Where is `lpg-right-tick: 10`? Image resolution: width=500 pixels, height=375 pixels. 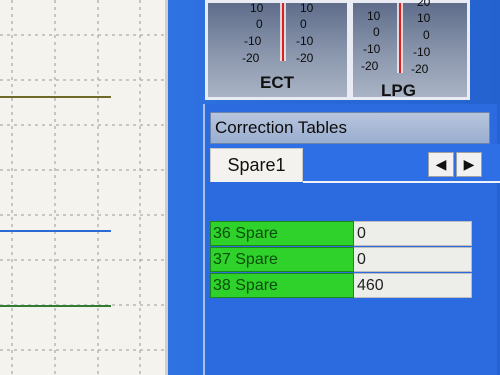 lpg-right-tick: 10 is located at coordinates (424, 18).